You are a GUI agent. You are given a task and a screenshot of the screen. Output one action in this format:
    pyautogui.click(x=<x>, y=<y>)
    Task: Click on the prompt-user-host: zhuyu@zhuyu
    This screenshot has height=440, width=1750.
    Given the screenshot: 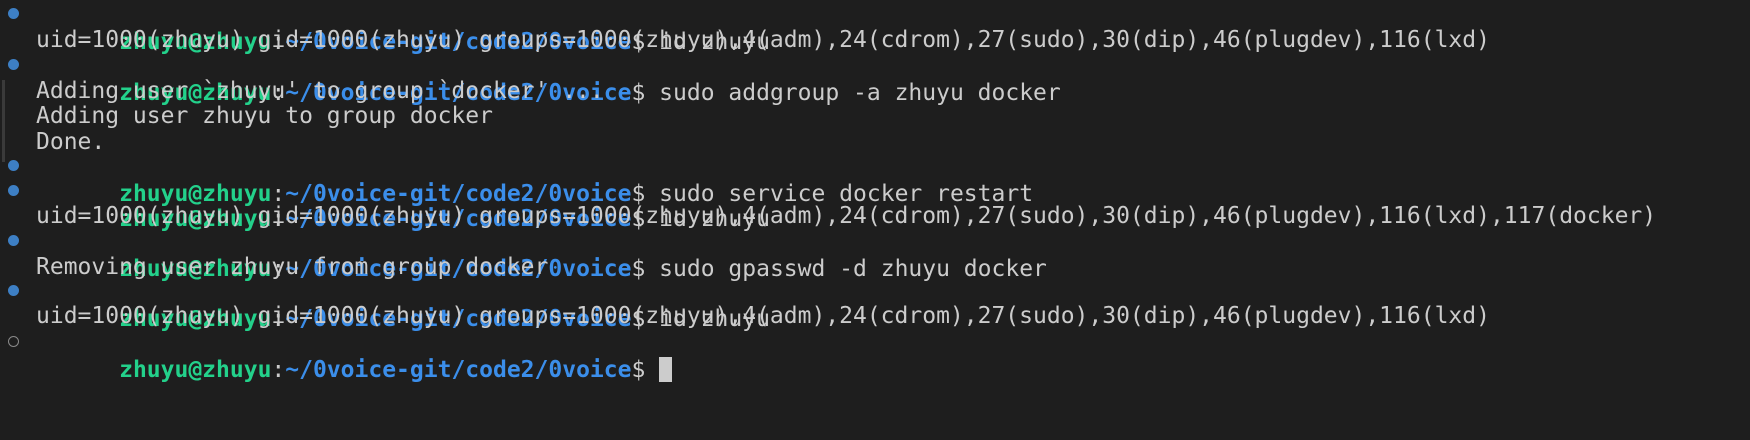 What is the action you would take?
    pyautogui.click(x=195, y=370)
    